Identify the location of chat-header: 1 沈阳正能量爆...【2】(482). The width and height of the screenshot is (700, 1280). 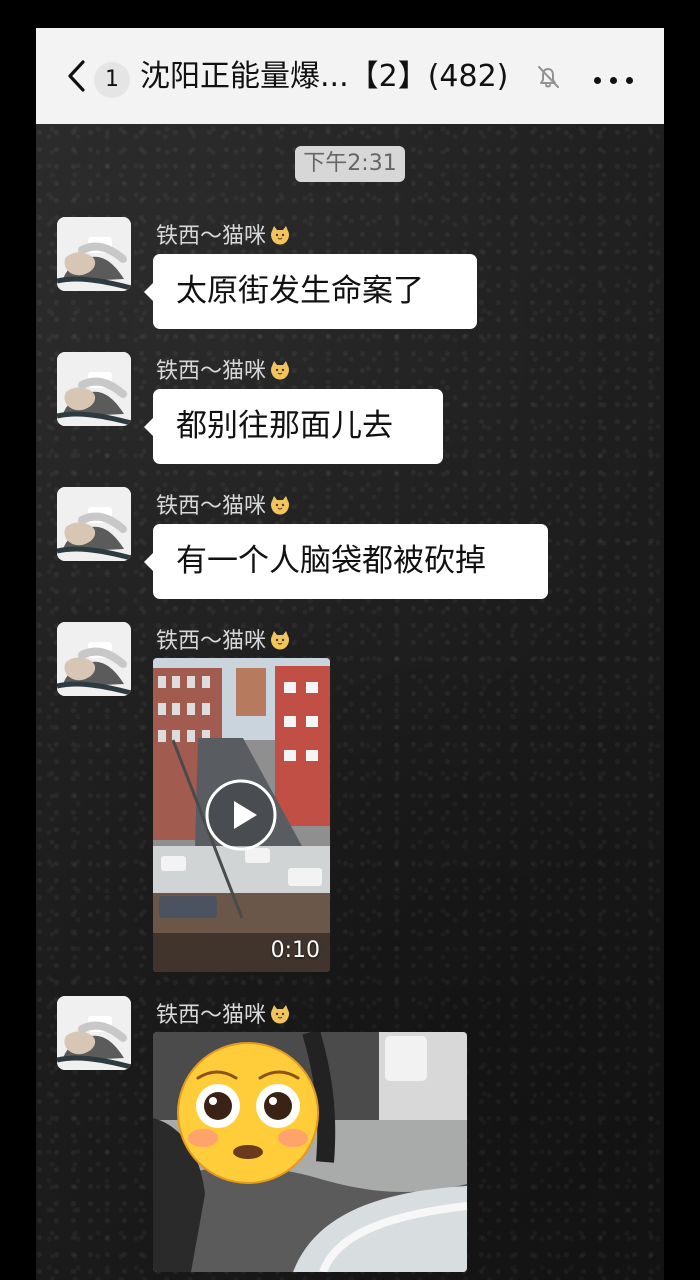
(350, 76).